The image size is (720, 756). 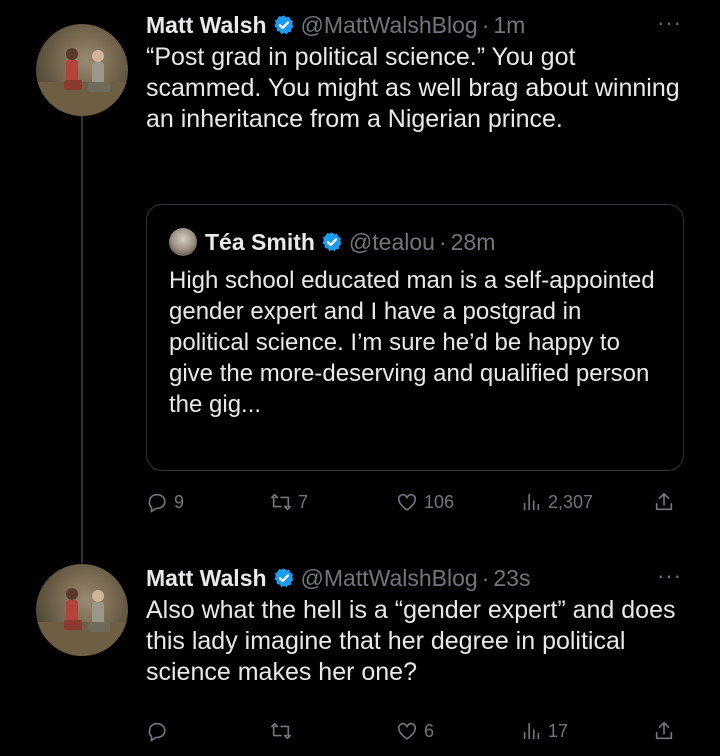 I want to click on reply-button: 9, so click(x=165, y=502).